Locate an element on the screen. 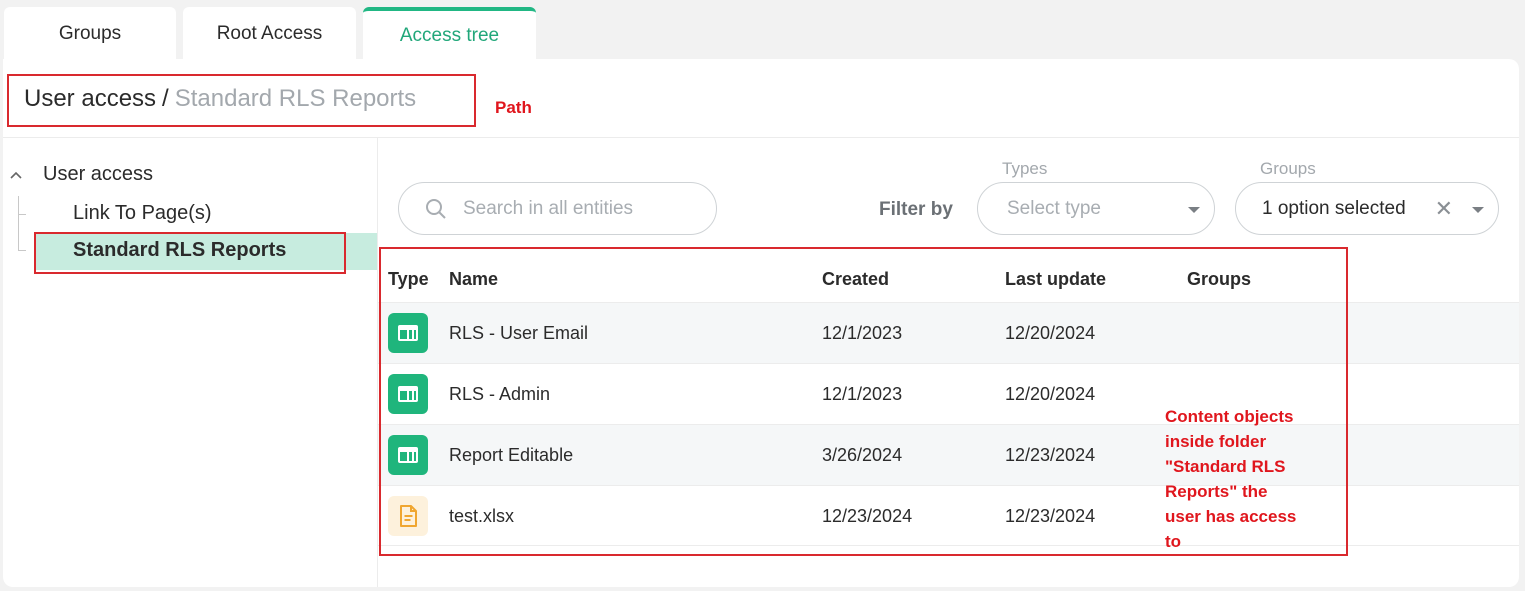 The width and height of the screenshot is (1525, 591). types-select: Select type is located at coordinates (1096, 208).